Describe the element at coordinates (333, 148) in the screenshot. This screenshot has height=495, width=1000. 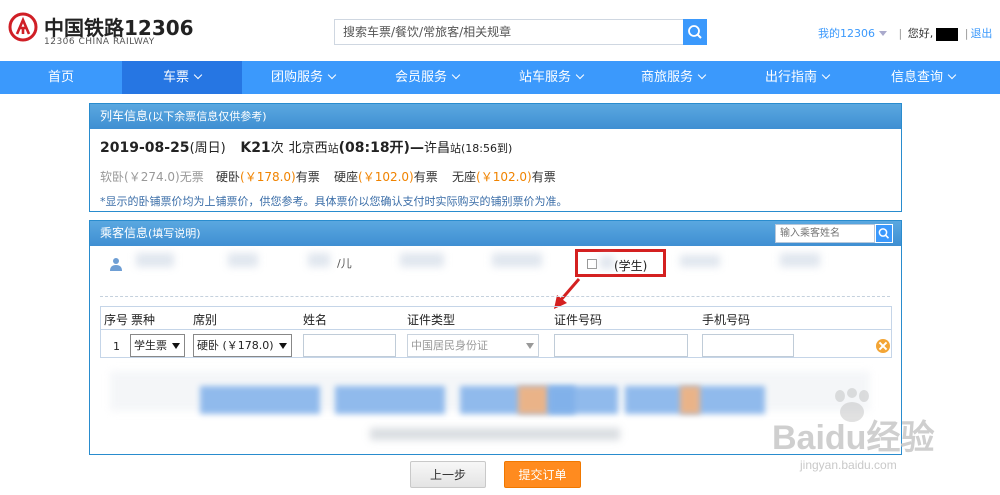
I see `from-station-suffix: 站` at that location.